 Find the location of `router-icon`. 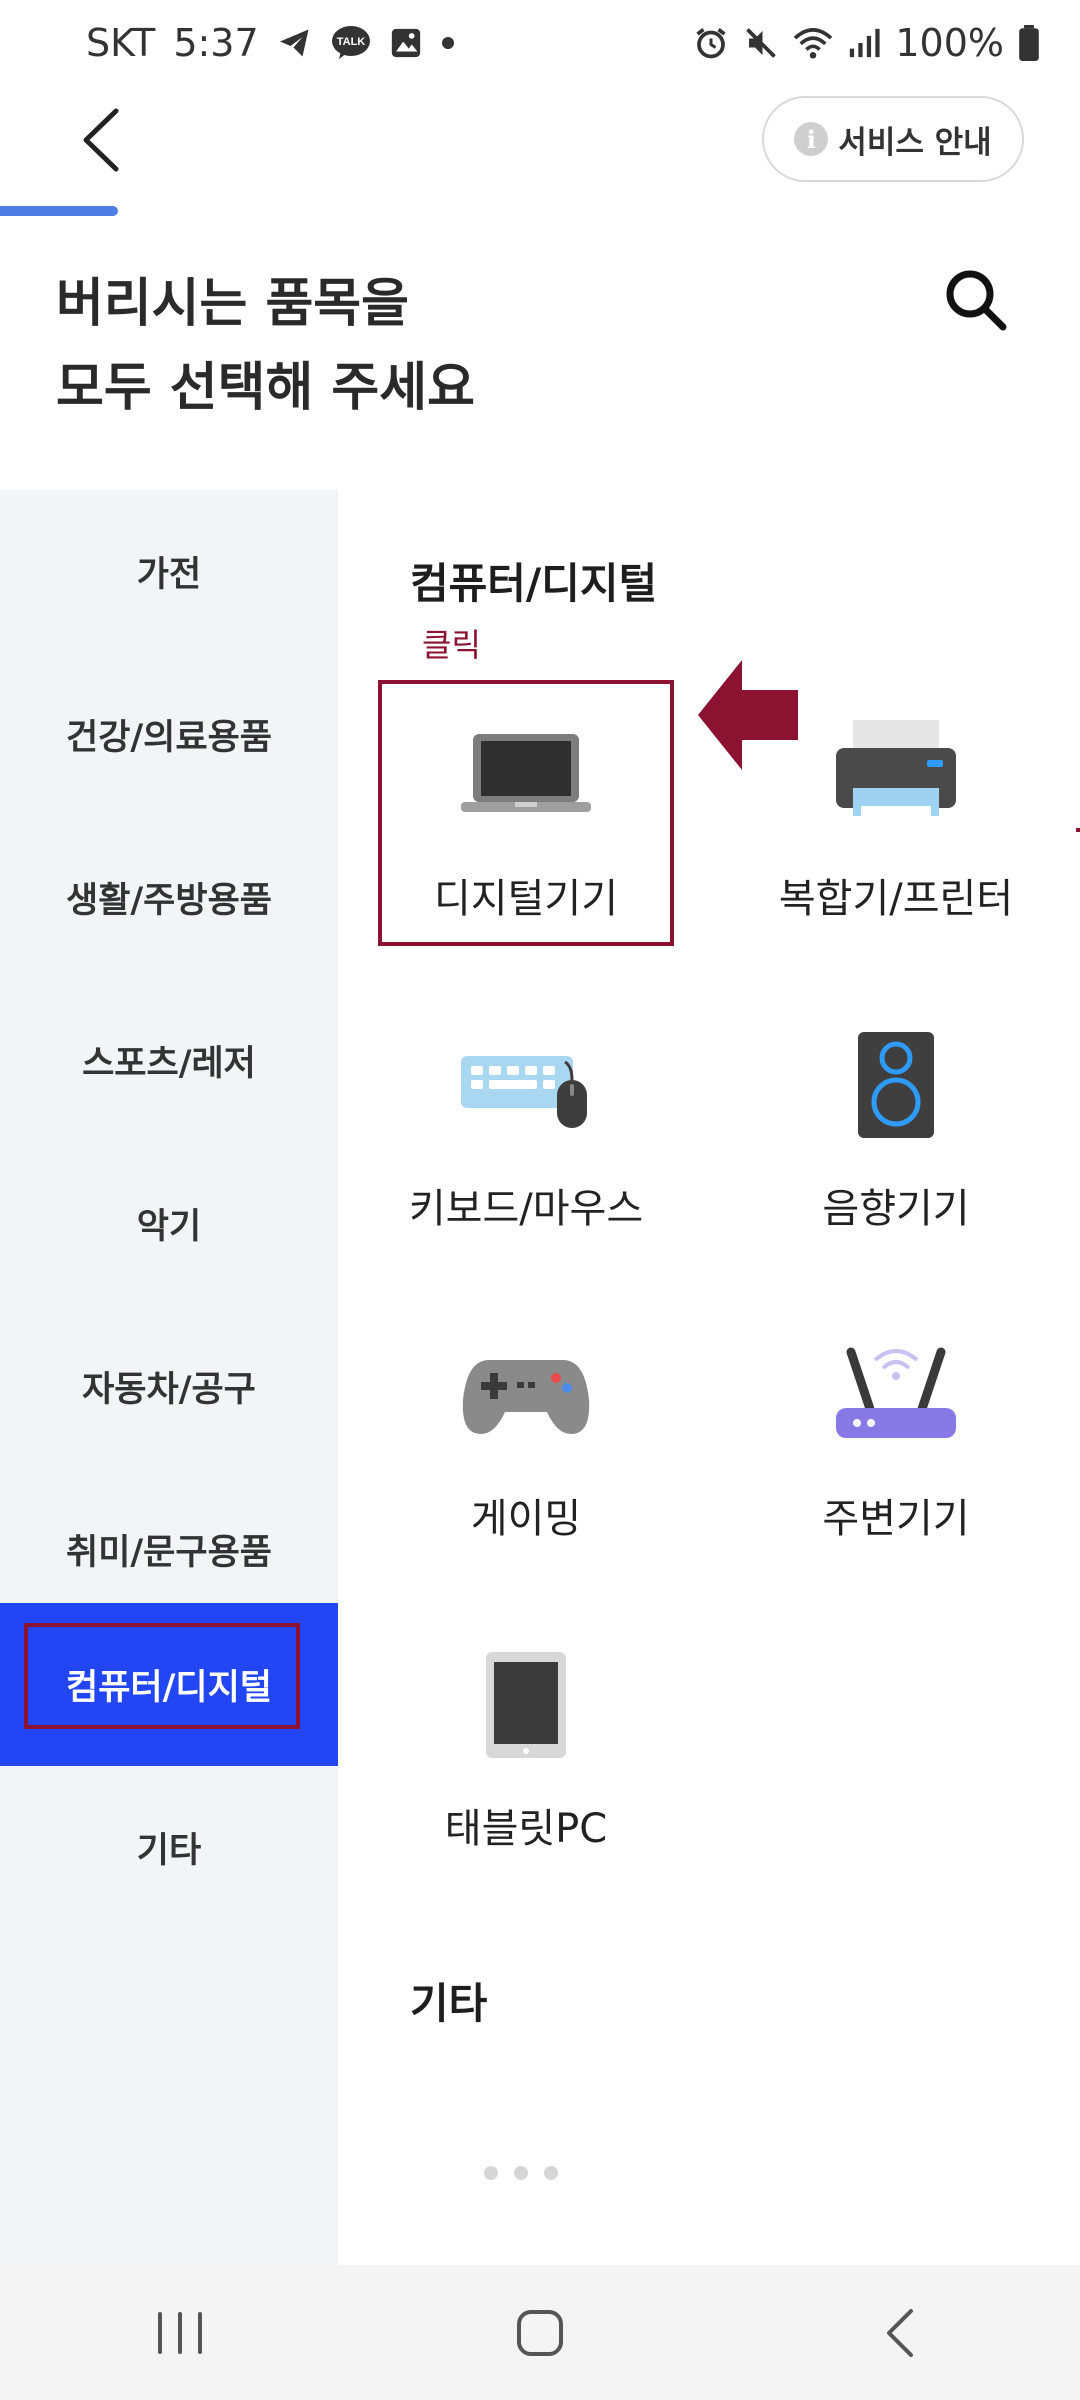

router-icon is located at coordinates (896, 1395).